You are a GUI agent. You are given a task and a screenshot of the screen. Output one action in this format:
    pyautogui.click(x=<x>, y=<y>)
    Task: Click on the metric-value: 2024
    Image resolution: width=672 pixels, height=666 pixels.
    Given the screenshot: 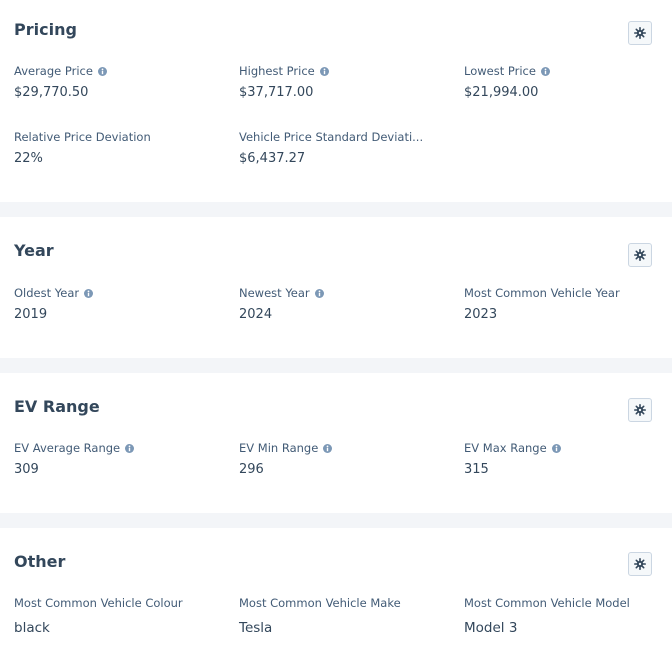 What is the action you would take?
    pyautogui.click(x=256, y=314)
    